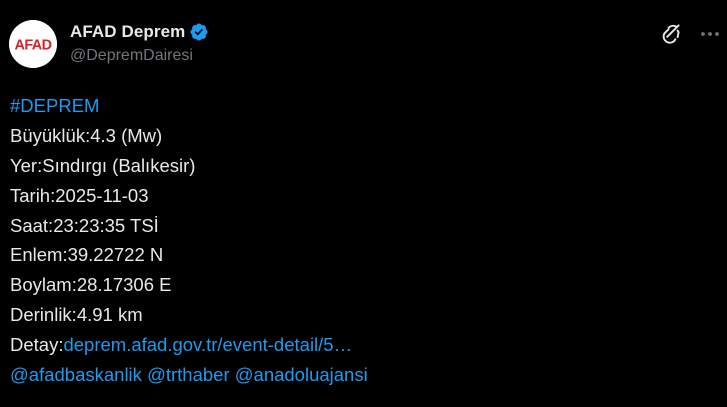 Image resolution: width=727 pixels, height=407 pixels. I want to click on display-name: AFAD Deprem, so click(127, 32).